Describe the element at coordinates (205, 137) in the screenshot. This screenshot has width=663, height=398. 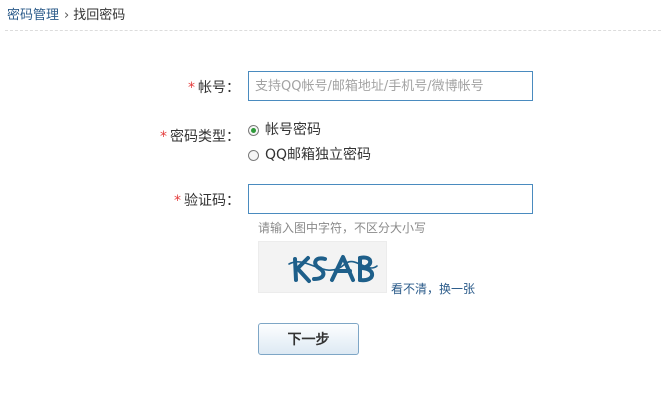
I see `password-type-label-text: 密码类型：` at that location.